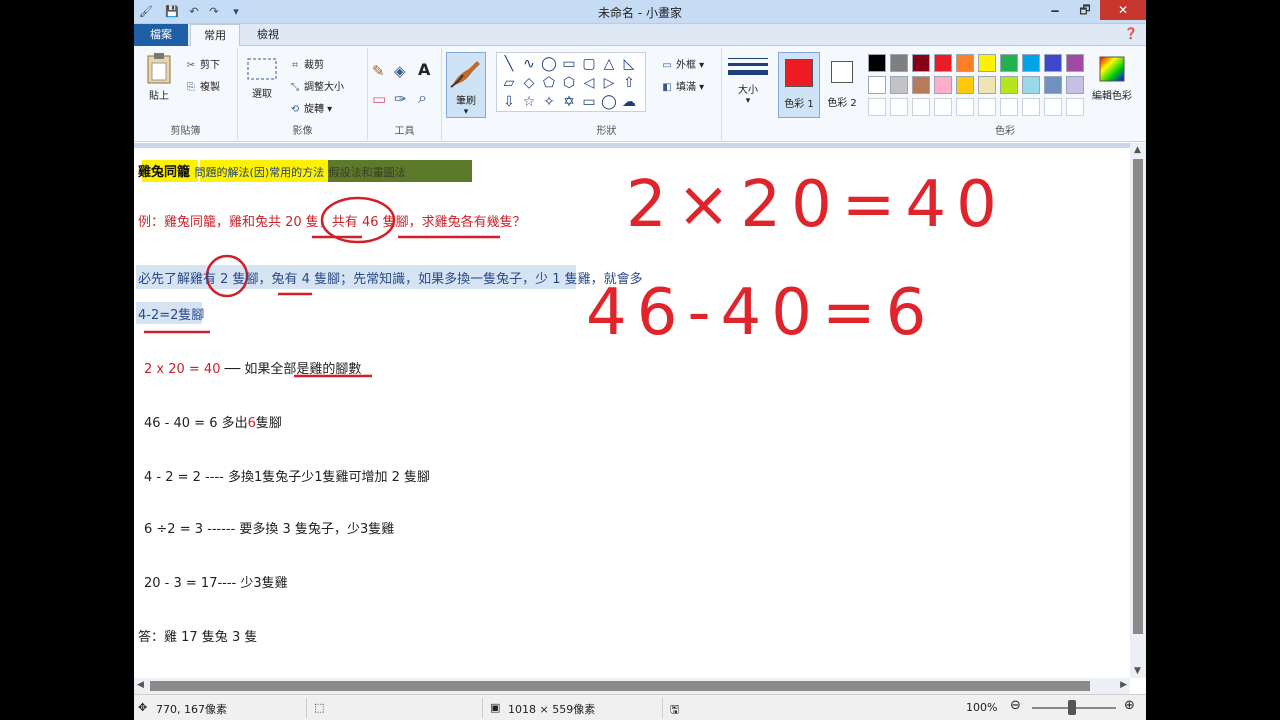  What do you see at coordinates (495, 707) in the screenshot?
I see `canvas-size-icon: ▣` at bounding box center [495, 707].